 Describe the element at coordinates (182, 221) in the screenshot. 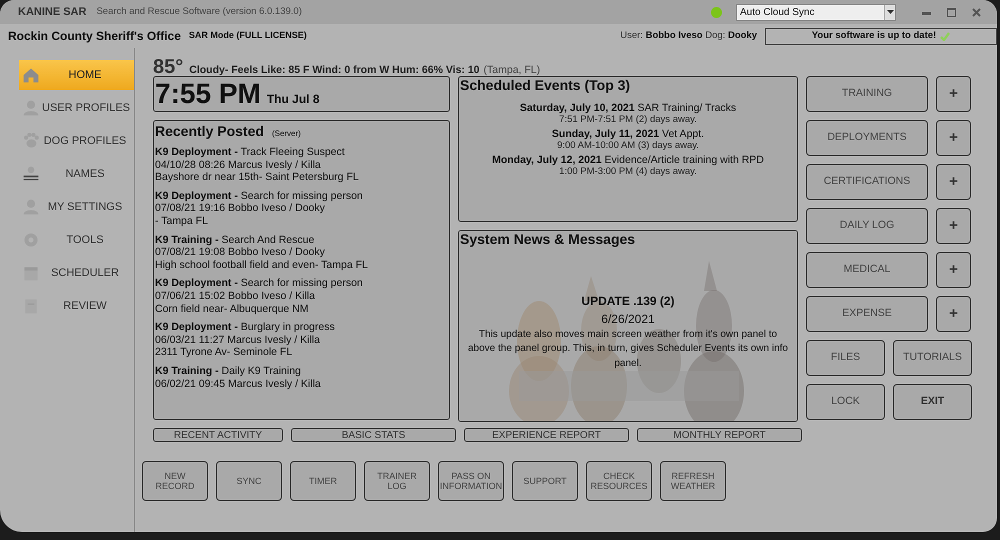

I see `post-location: - Tampa FL` at that location.